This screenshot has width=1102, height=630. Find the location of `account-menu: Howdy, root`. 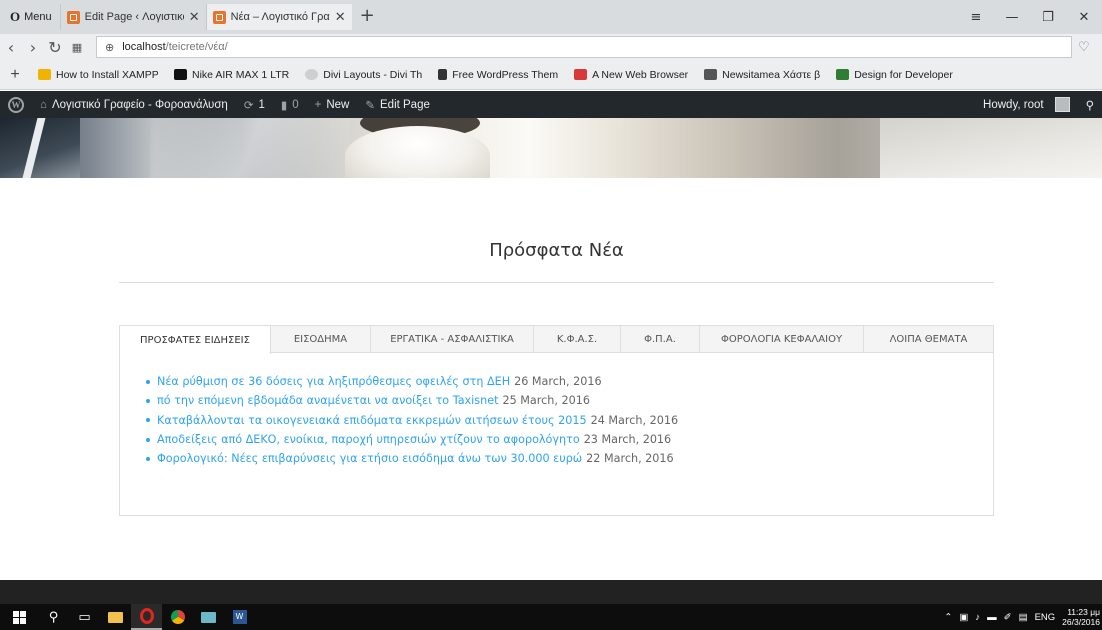

account-menu: Howdy, root is located at coordinates (1026, 104).